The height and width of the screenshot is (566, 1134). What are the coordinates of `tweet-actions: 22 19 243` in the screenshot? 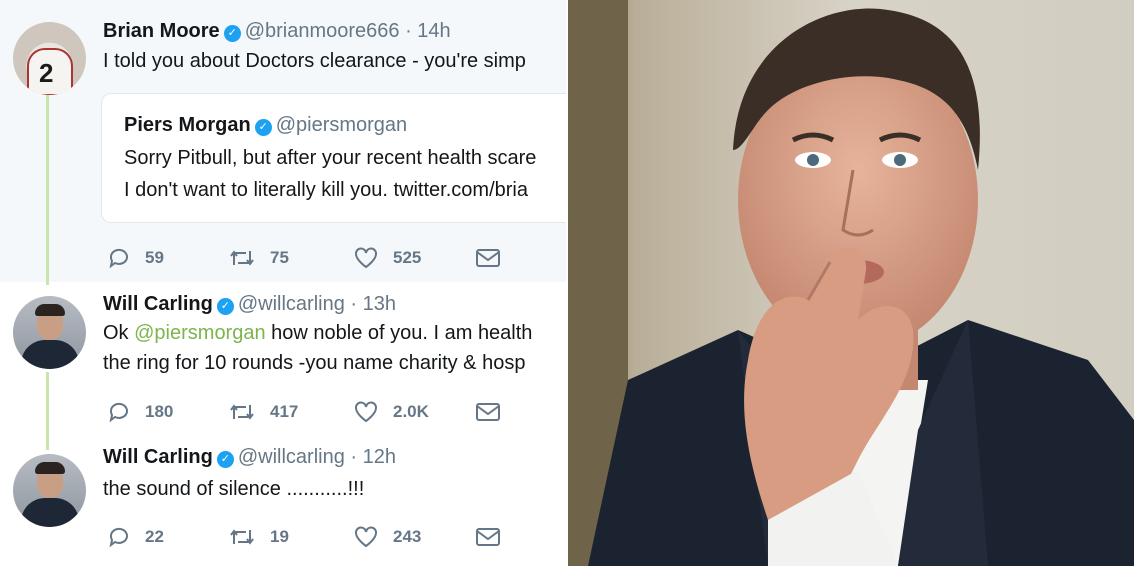 It's located at (313, 537).